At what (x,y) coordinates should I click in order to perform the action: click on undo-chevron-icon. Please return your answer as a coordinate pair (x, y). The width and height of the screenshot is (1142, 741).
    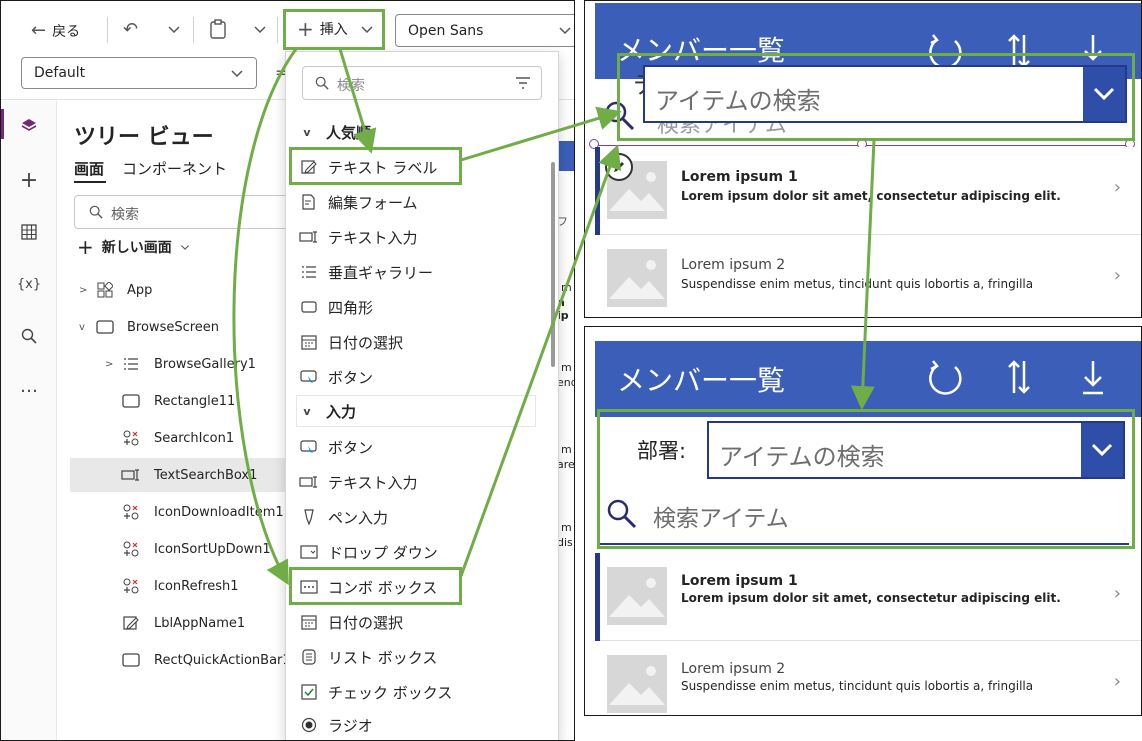
    Looking at the image, I should click on (174, 30).